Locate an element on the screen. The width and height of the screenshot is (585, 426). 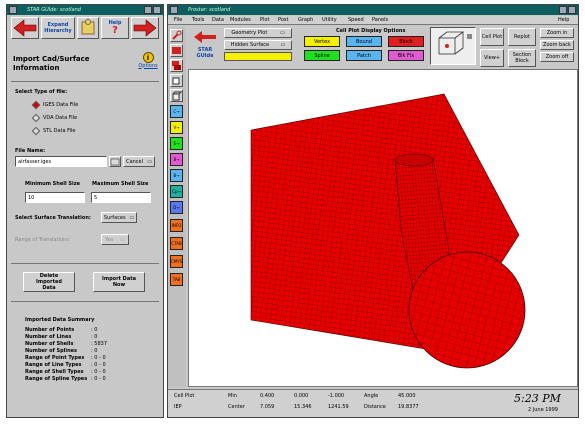
wrench-icon is located at coordinates (177, 35).